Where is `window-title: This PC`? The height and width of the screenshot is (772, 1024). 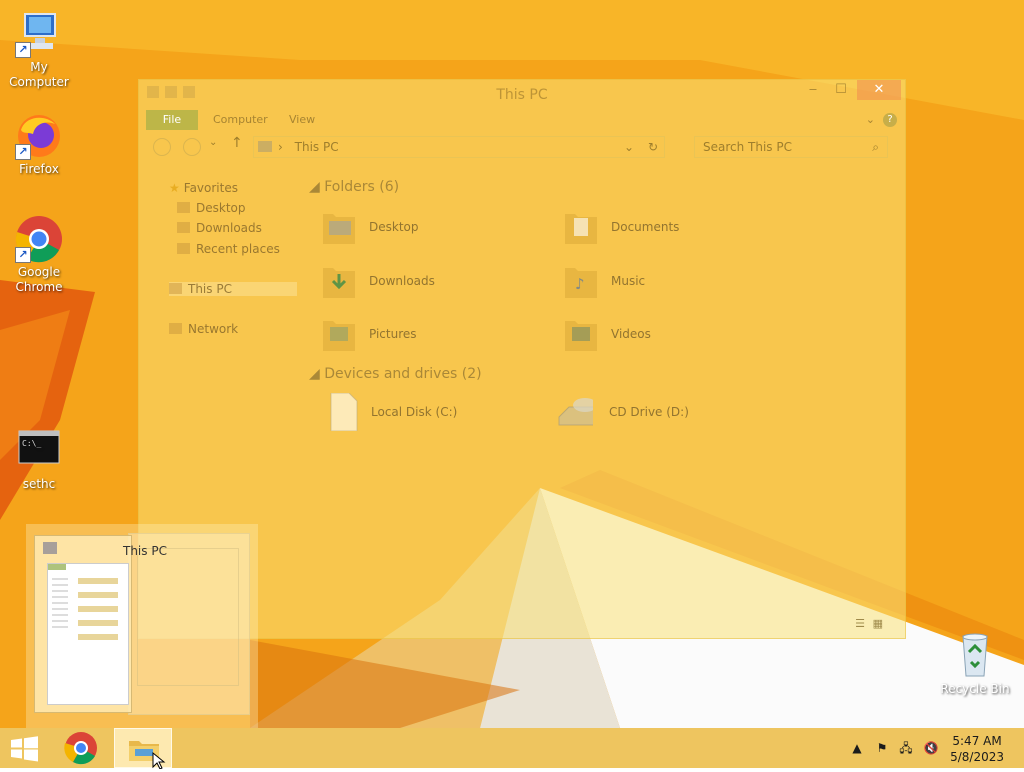 window-title: This PC is located at coordinates (522, 95).